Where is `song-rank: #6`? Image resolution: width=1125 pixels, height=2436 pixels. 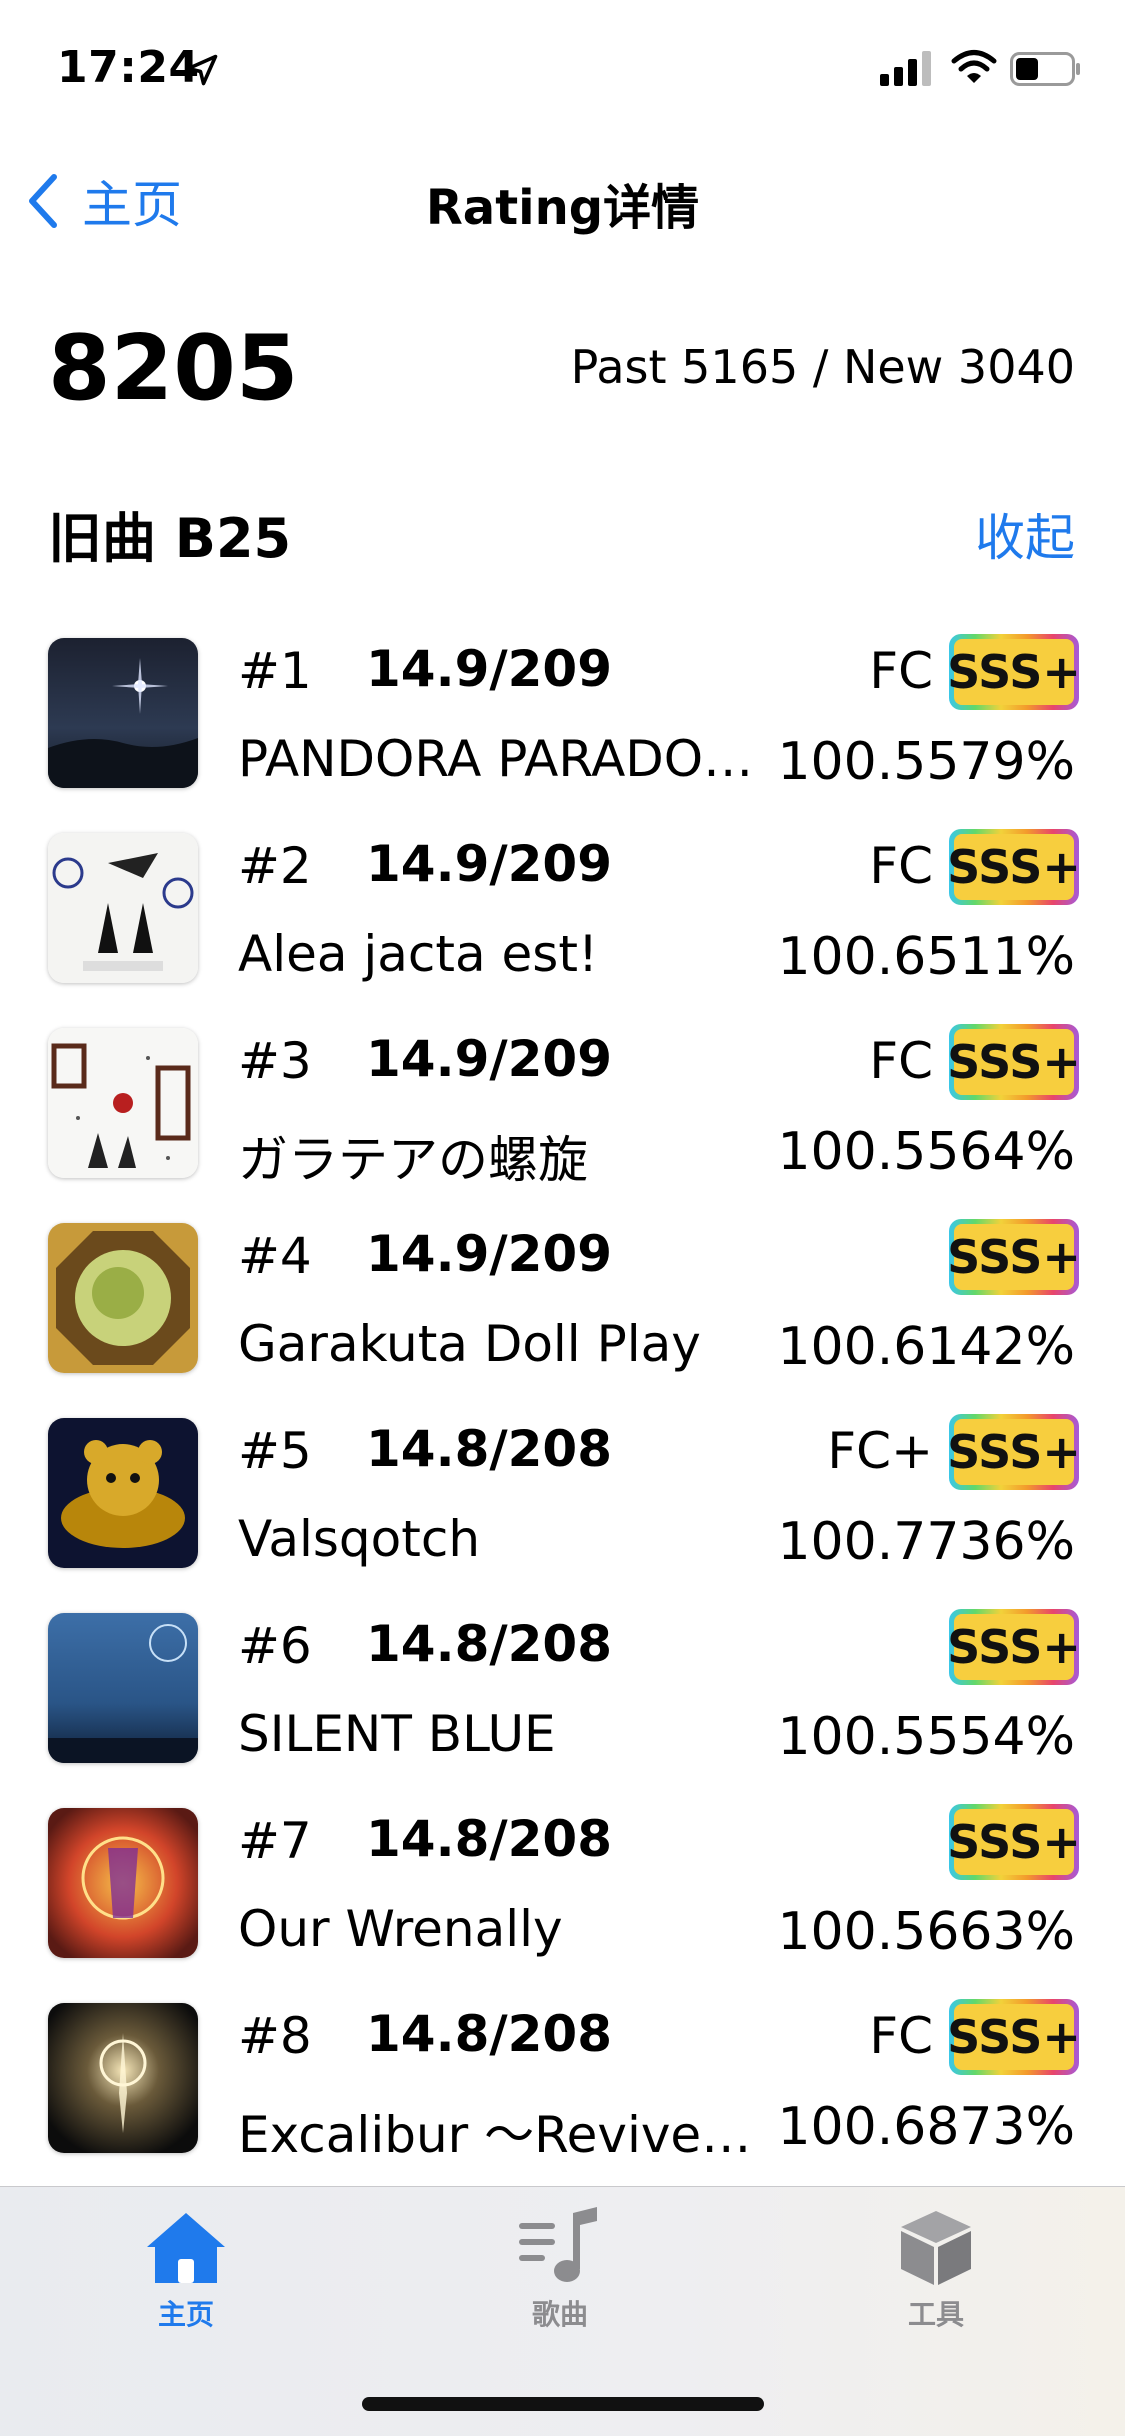 song-rank: #6 is located at coordinates (275, 1646).